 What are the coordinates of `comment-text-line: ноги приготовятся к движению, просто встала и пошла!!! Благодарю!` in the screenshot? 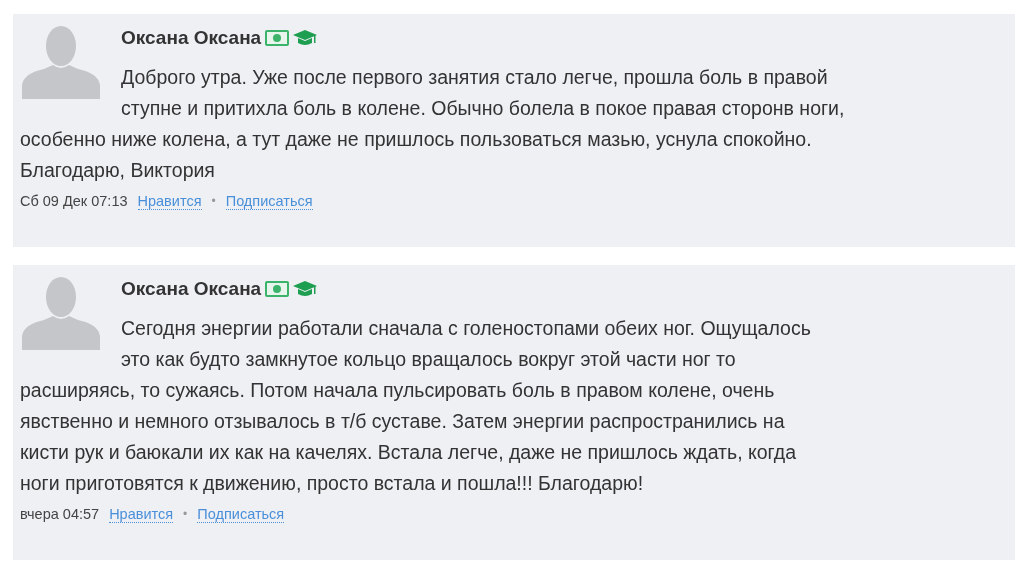 It's located at (332, 483).